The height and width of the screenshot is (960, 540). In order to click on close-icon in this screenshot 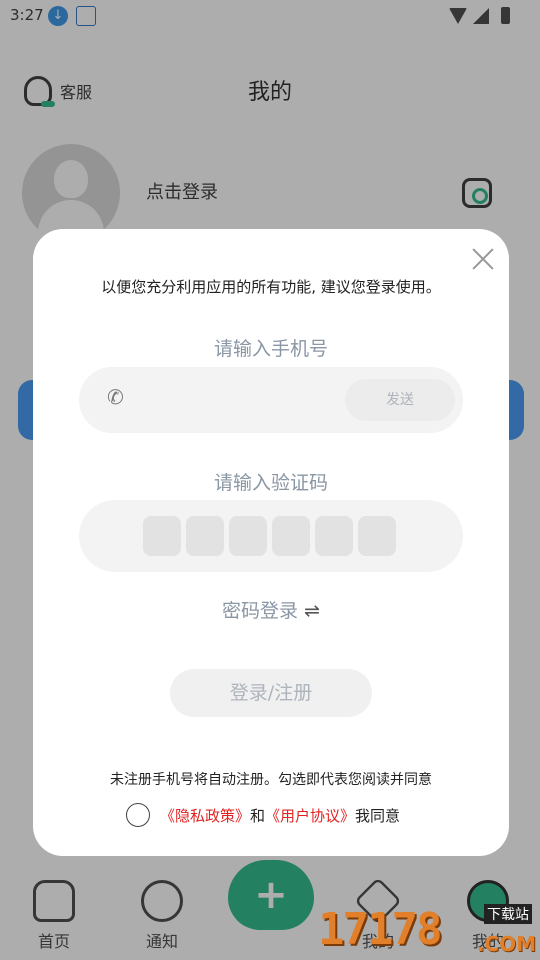, I will do `click(483, 259)`.